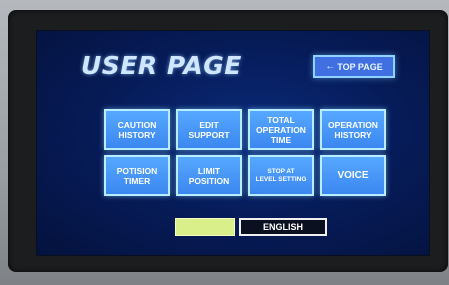  What do you see at coordinates (353, 175) in the screenshot?
I see `voice-button: VOICE` at bounding box center [353, 175].